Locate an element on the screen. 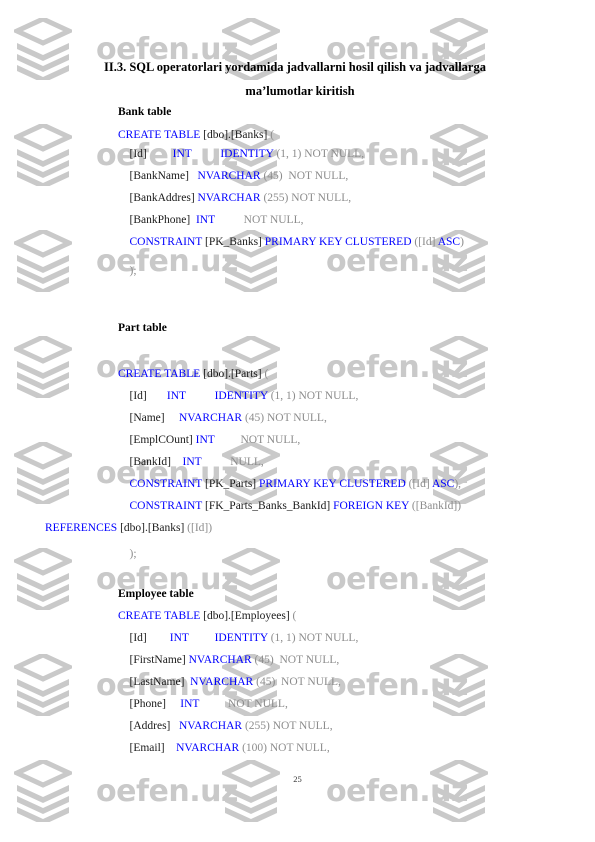  sql-code-line: CREATE TABLE [dbo].[Parts] ( is located at coordinates (193, 374).